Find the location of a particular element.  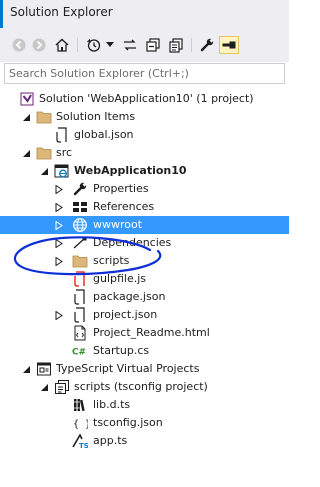

show-all-files-button is located at coordinates (176, 45).